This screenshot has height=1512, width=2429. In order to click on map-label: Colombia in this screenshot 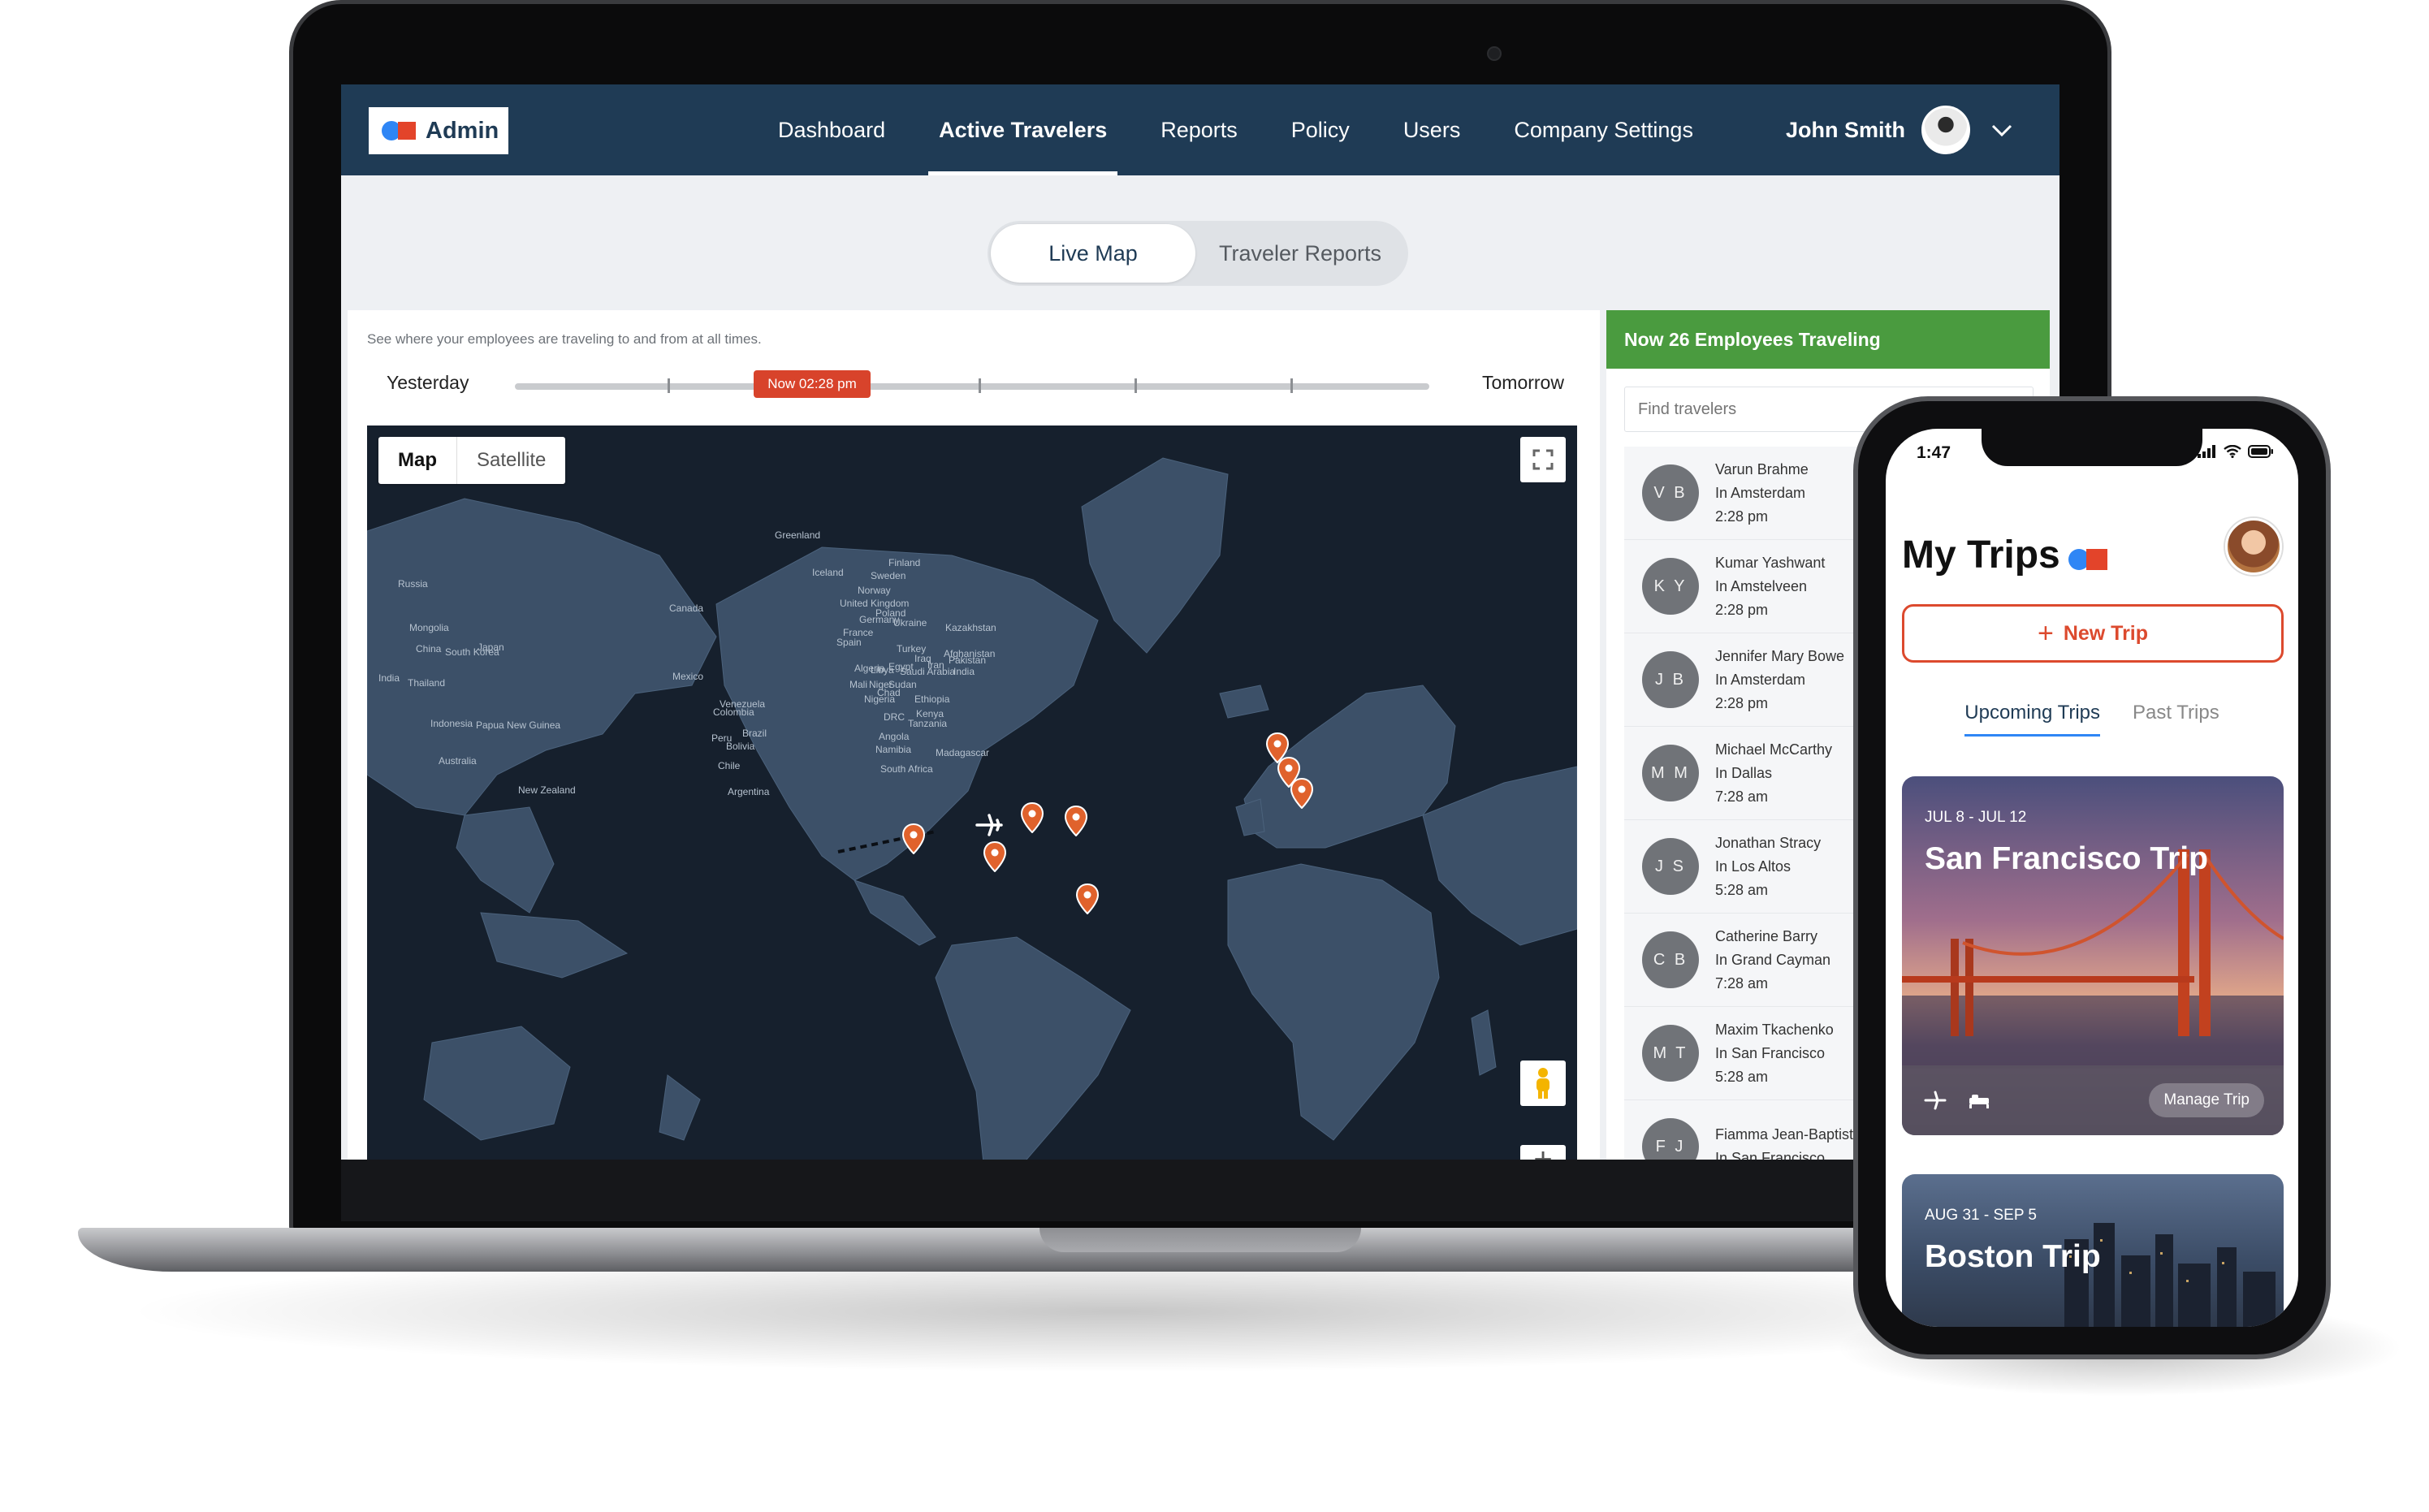, I will do `click(733, 712)`.